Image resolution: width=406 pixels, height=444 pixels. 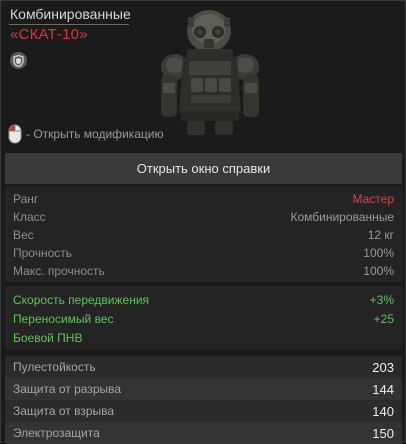 What do you see at coordinates (383, 319) in the screenshot?
I see `bonus-value: +25` at bounding box center [383, 319].